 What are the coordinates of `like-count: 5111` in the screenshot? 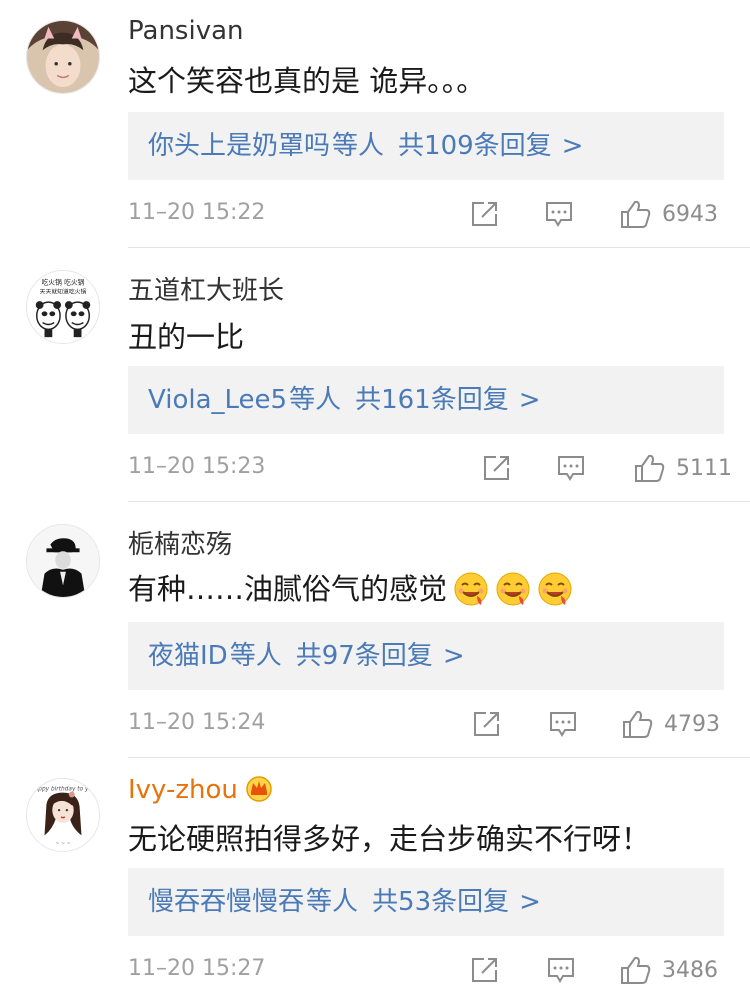 It's located at (704, 468).